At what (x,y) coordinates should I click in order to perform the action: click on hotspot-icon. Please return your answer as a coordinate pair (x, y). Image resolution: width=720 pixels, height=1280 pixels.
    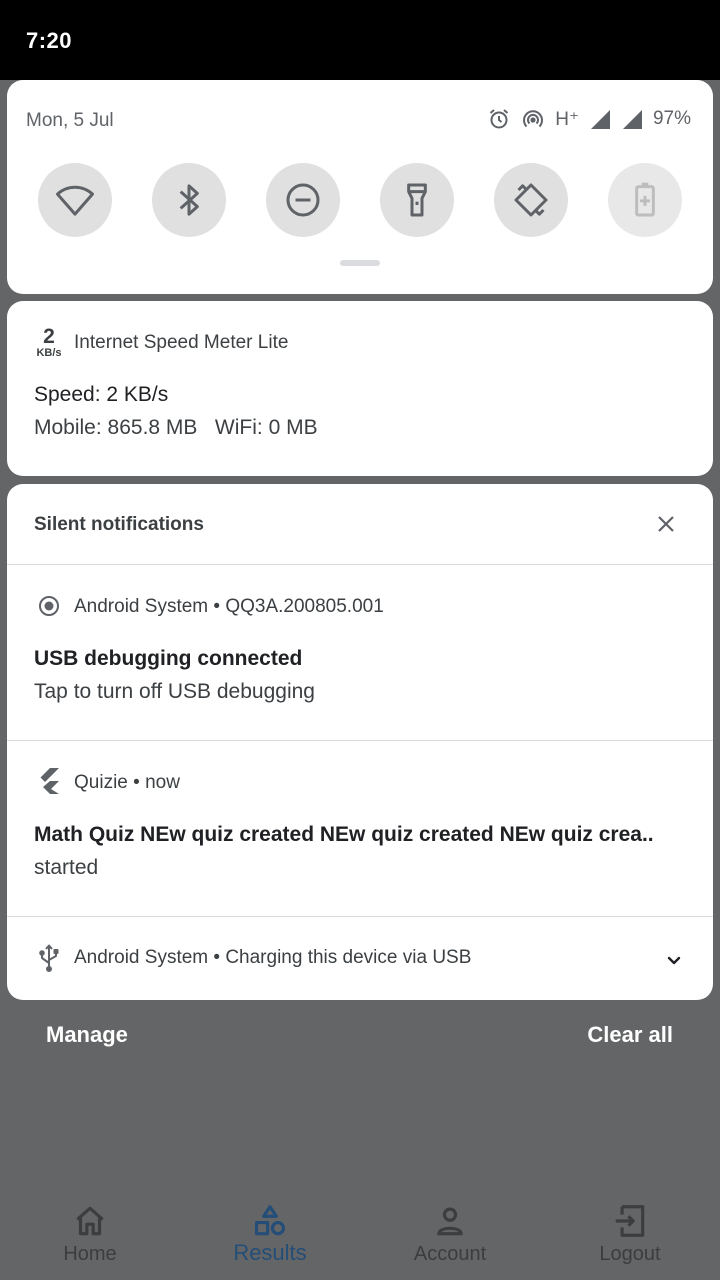
    Looking at the image, I should click on (533, 119).